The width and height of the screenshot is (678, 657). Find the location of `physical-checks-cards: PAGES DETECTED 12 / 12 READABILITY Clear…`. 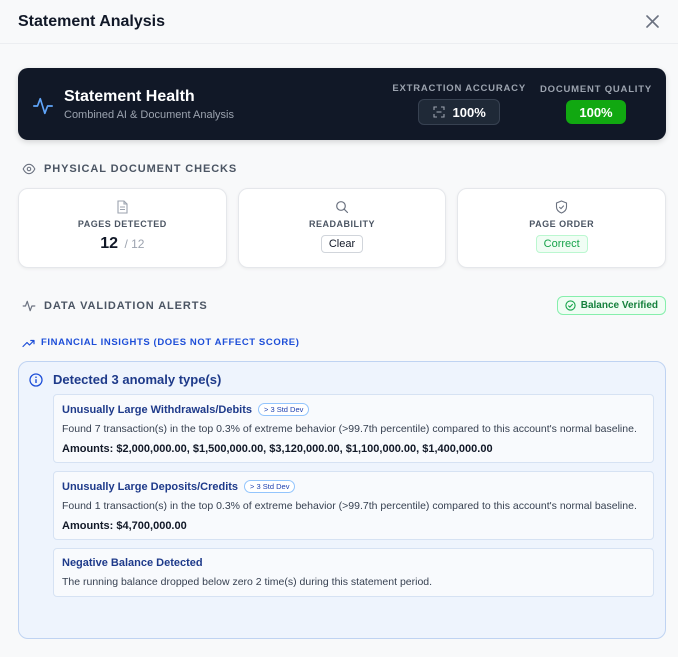

physical-checks-cards: PAGES DETECTED 12 / 12 READABILITY Clear… is located at coordinates (342, 228).